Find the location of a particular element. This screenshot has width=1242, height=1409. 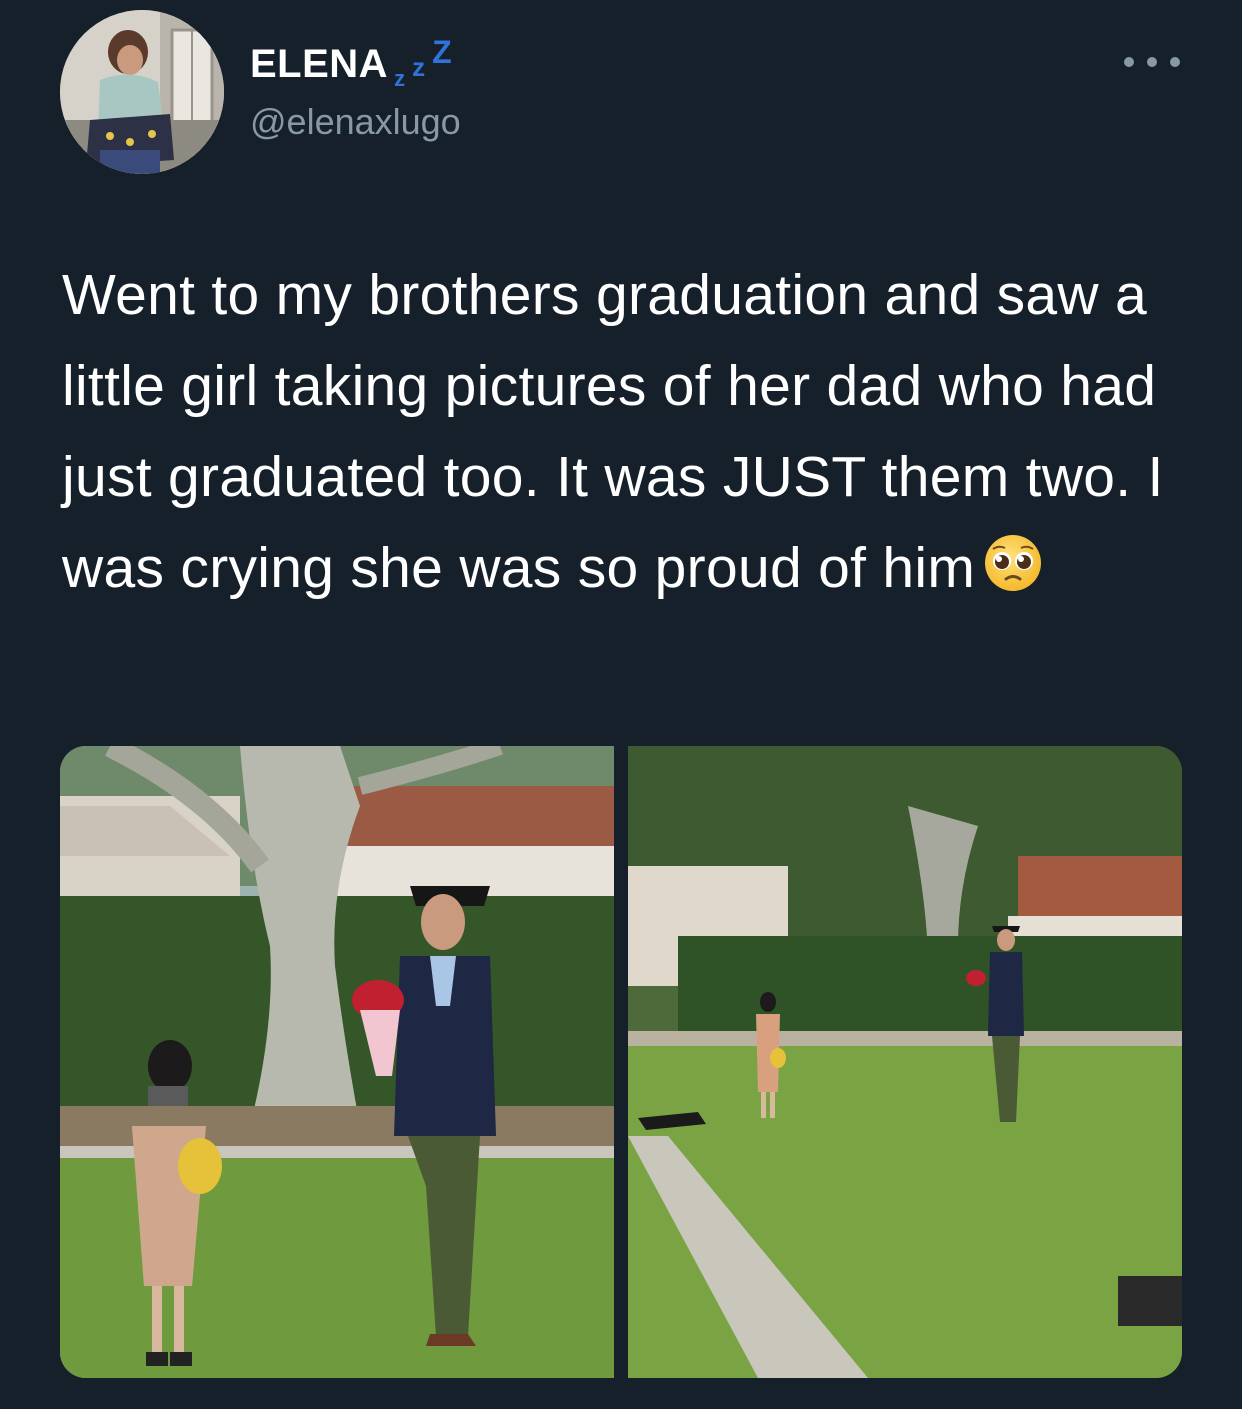

zzz-emoji-icon: z z Z is located at coordinates (425, 62).